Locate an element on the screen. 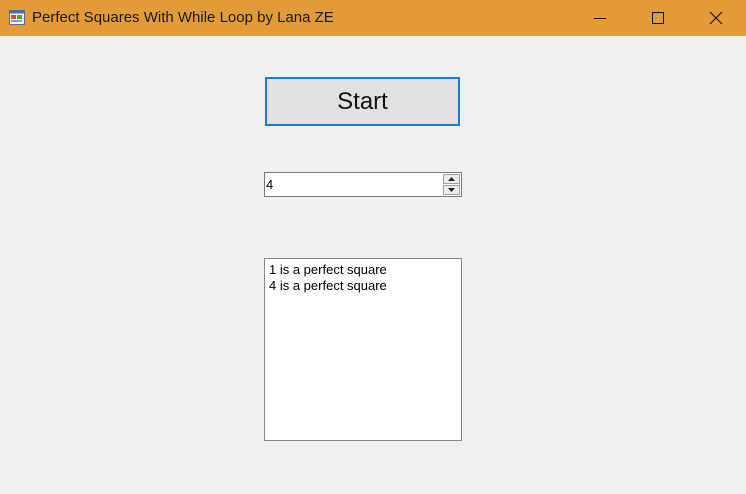 Image resolution: width=746 pixels, height=494 pixels. close-icon is located at coordinates (716, 18).